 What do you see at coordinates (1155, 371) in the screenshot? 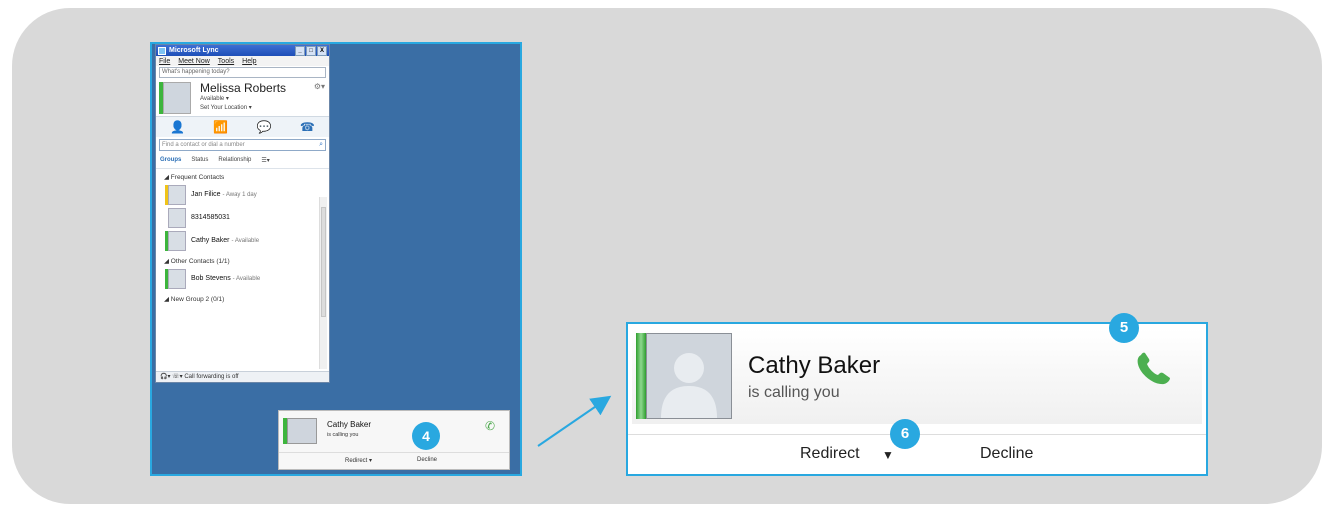
I see `answer-phone-icon` at bounding box center [1155, 371].